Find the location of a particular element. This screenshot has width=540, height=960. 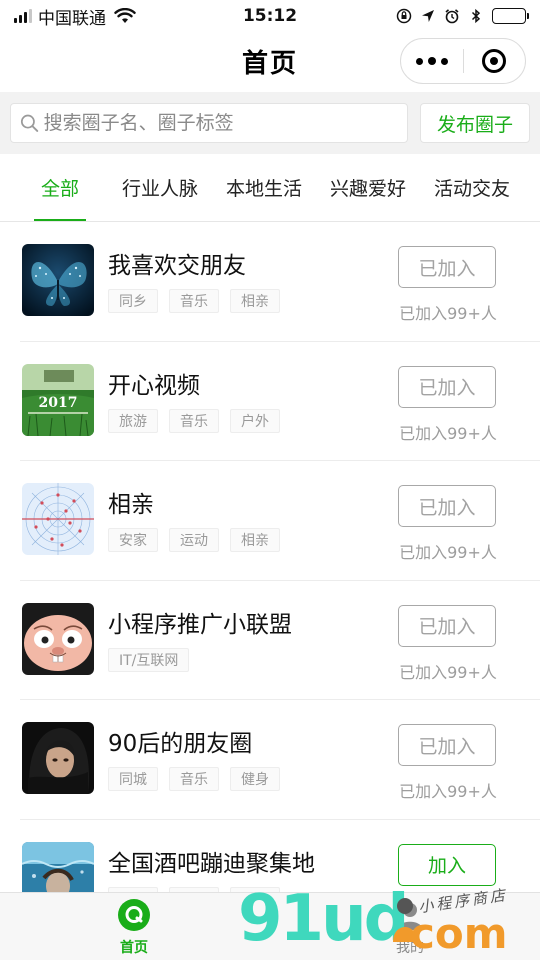

close-mini-program-button is located at coordinates (495, 61).